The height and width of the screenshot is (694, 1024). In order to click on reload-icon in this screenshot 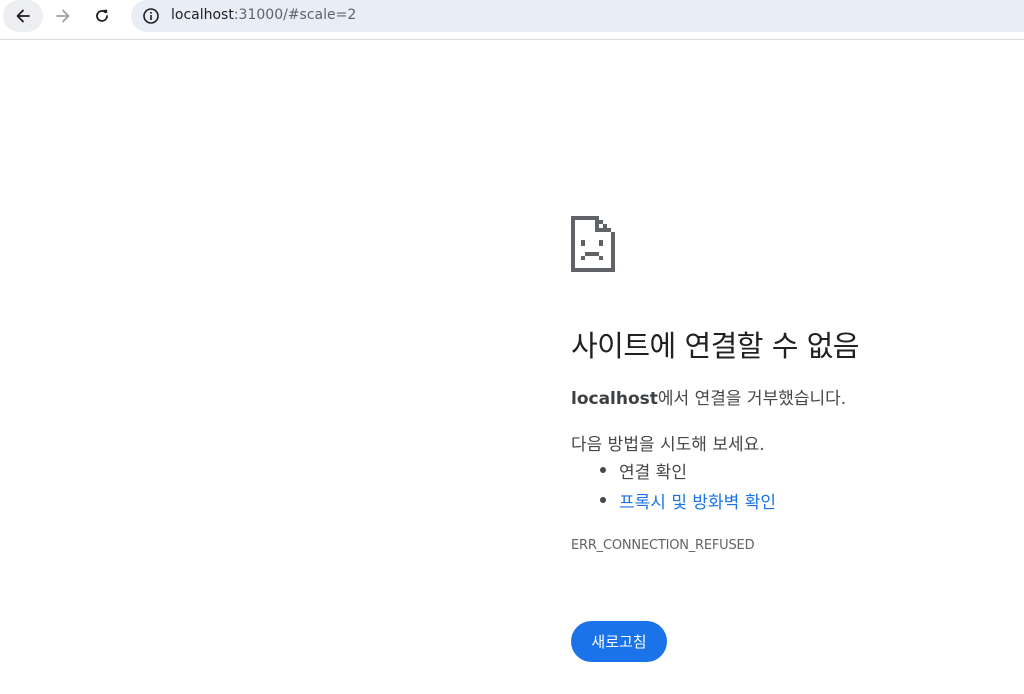, I will do `click(102, 15)`.